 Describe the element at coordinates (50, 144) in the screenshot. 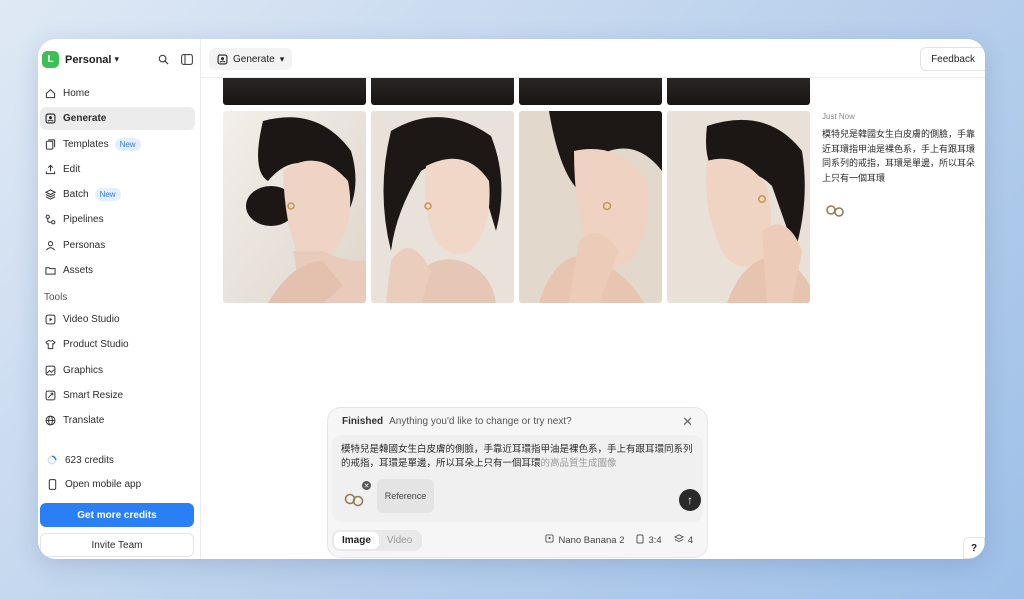

I see `templates-icon` at that location.